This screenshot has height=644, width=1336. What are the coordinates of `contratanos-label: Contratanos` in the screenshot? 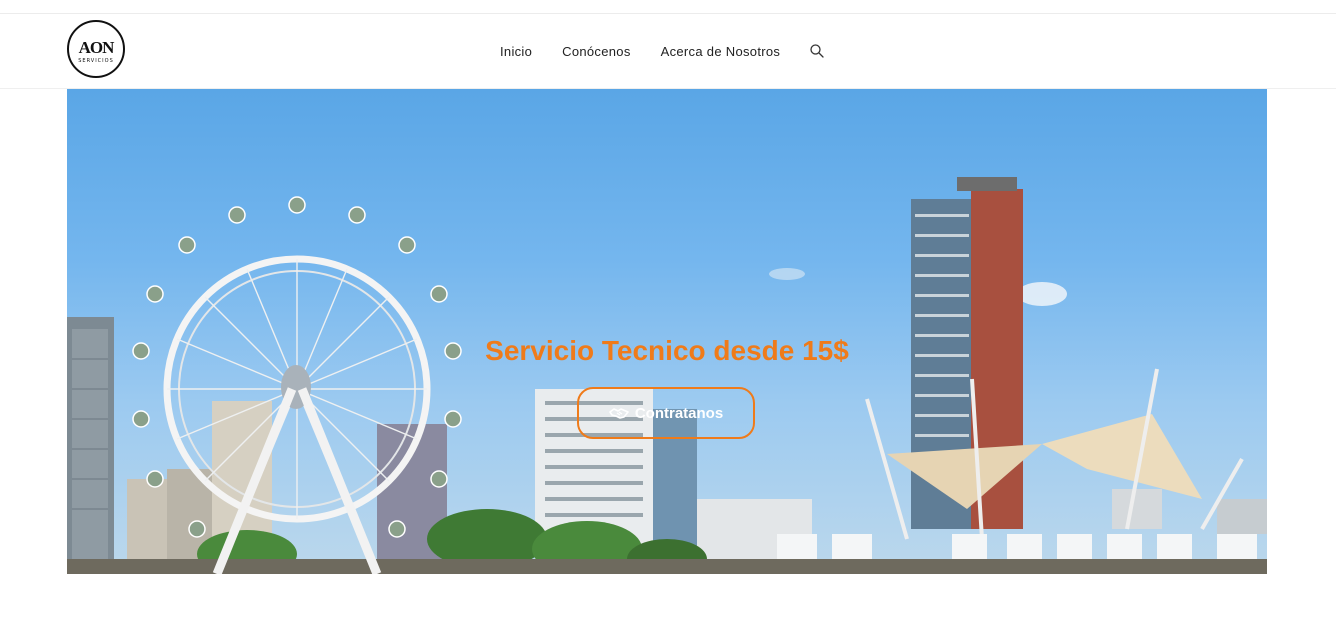 It's located at (679, 413).